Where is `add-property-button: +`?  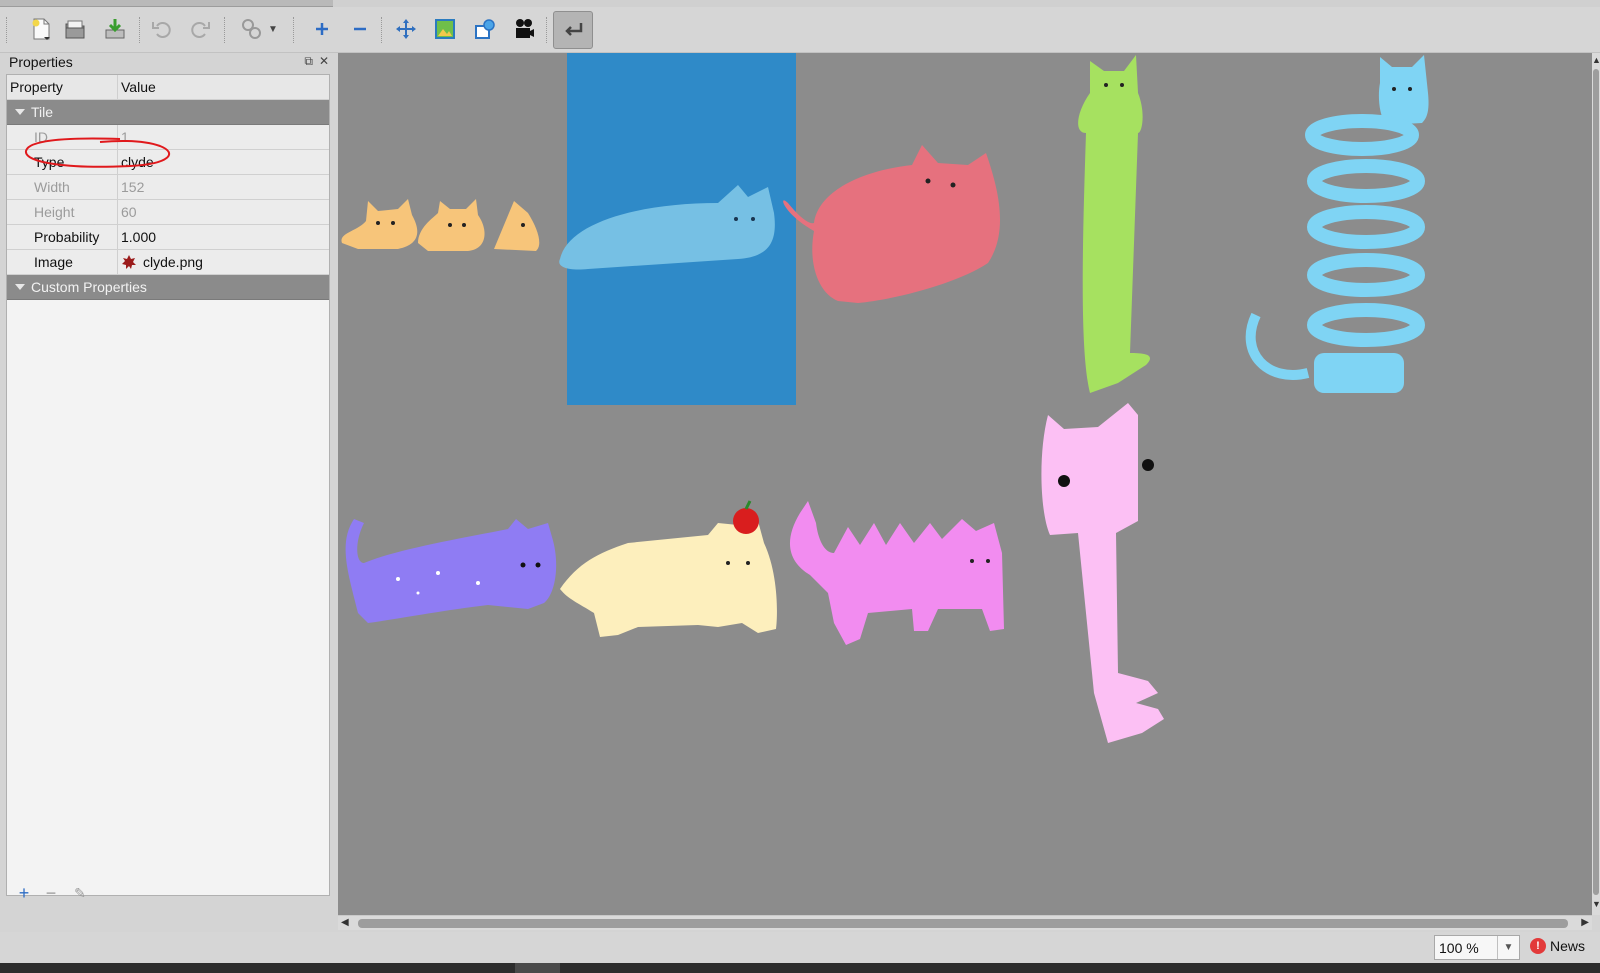
add-property-button: + is located at coordinates (24, 893).